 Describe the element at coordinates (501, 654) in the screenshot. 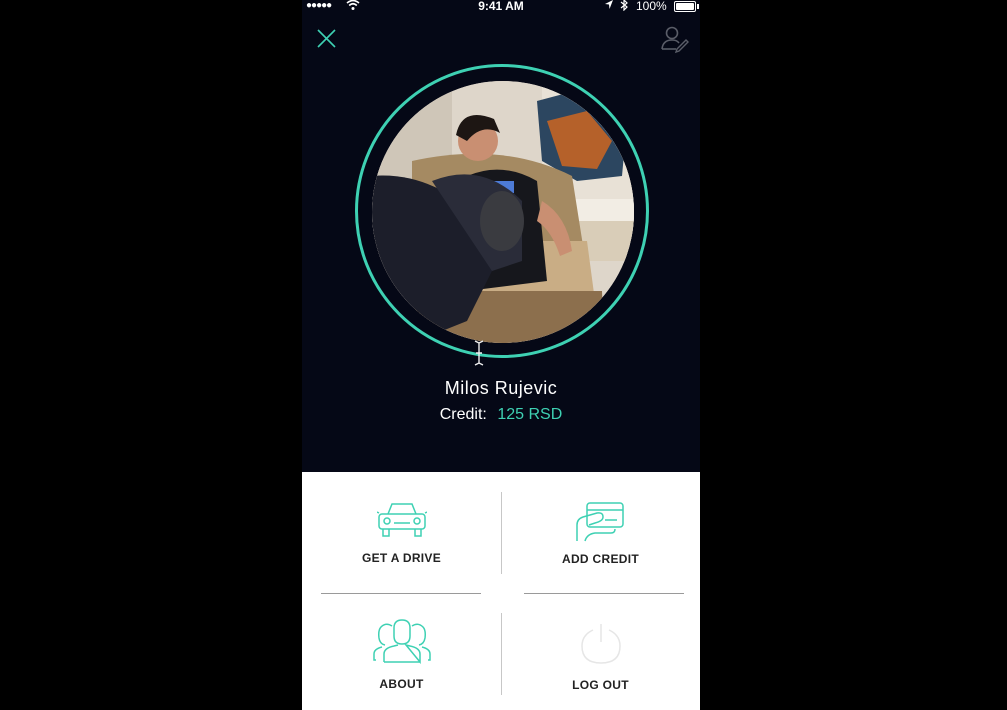

I see `menu-divider-vertical-bottom` at that location.